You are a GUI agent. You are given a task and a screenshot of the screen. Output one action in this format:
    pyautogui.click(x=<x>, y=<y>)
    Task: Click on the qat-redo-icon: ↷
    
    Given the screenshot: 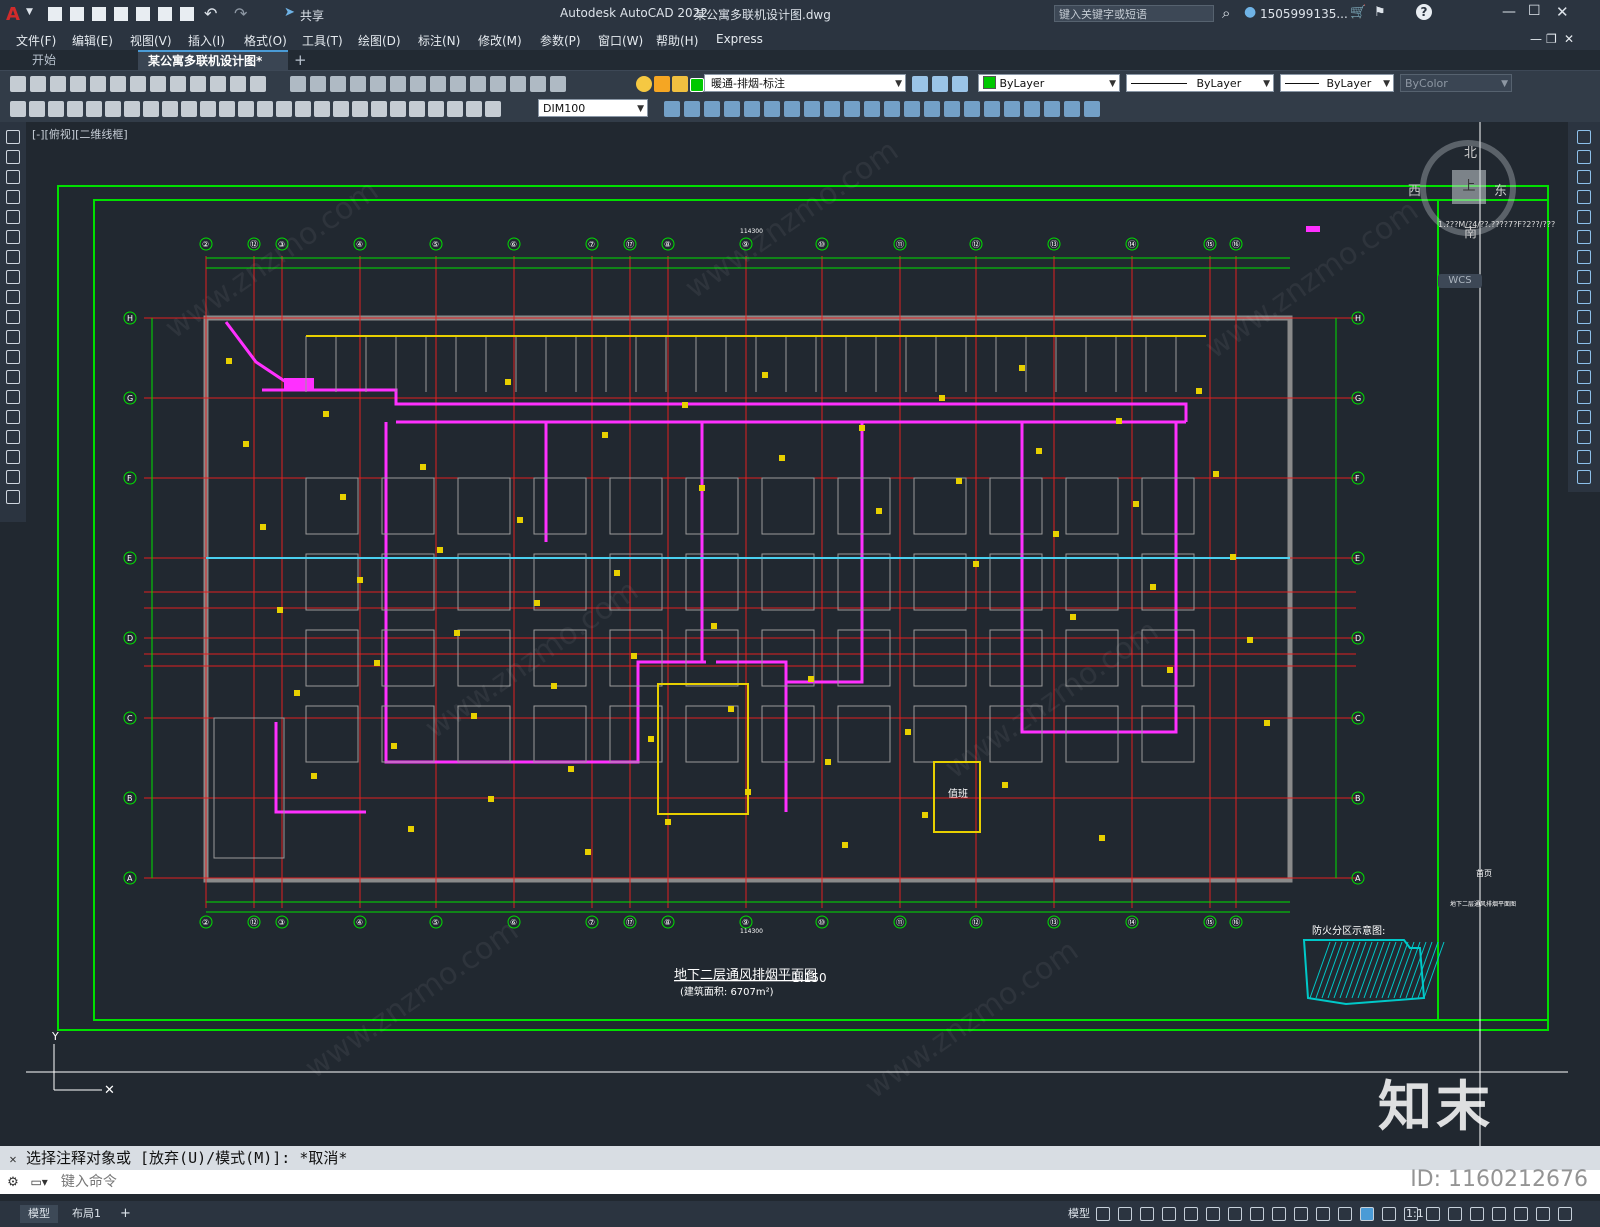 What is the action you would take?
    pyautogui.click(x=240, y=13)
    